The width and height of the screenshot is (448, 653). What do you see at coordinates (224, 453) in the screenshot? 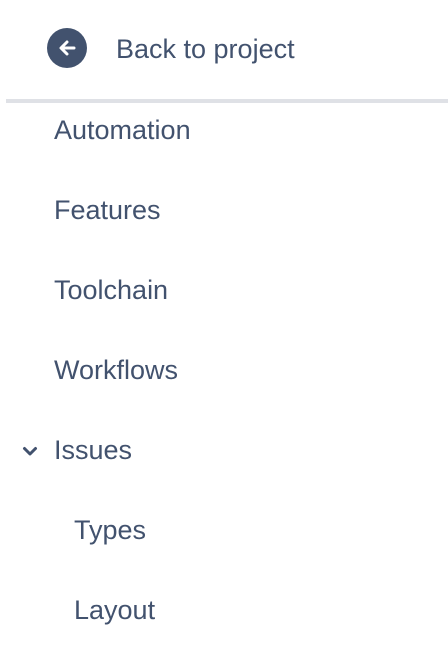
I see `sidebar-item-issues: Issues` at bounding box center [224, 453].